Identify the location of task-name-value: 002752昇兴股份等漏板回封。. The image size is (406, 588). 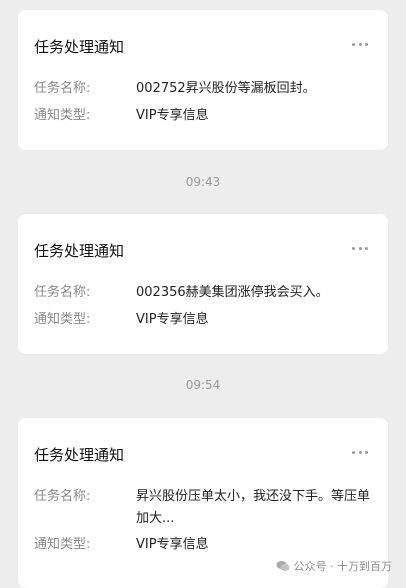
(226, 88).